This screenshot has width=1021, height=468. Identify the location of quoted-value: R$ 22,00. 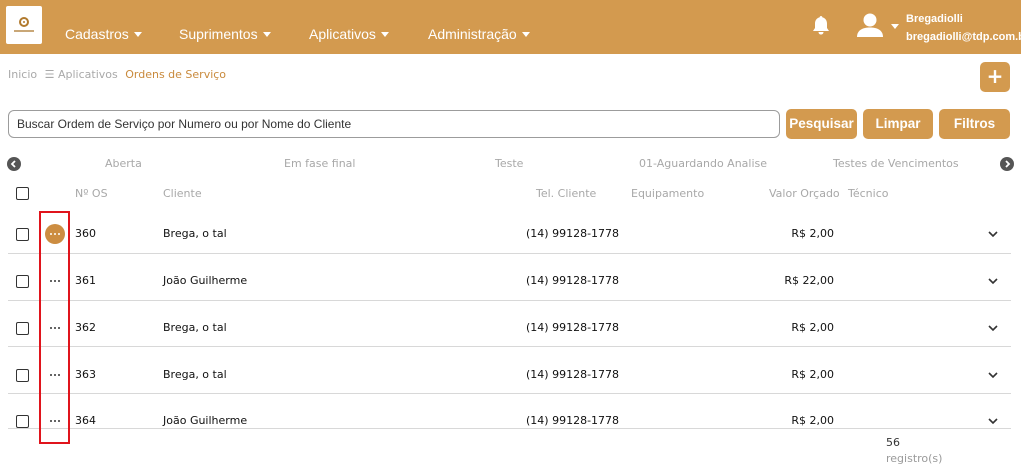
(809, 280).